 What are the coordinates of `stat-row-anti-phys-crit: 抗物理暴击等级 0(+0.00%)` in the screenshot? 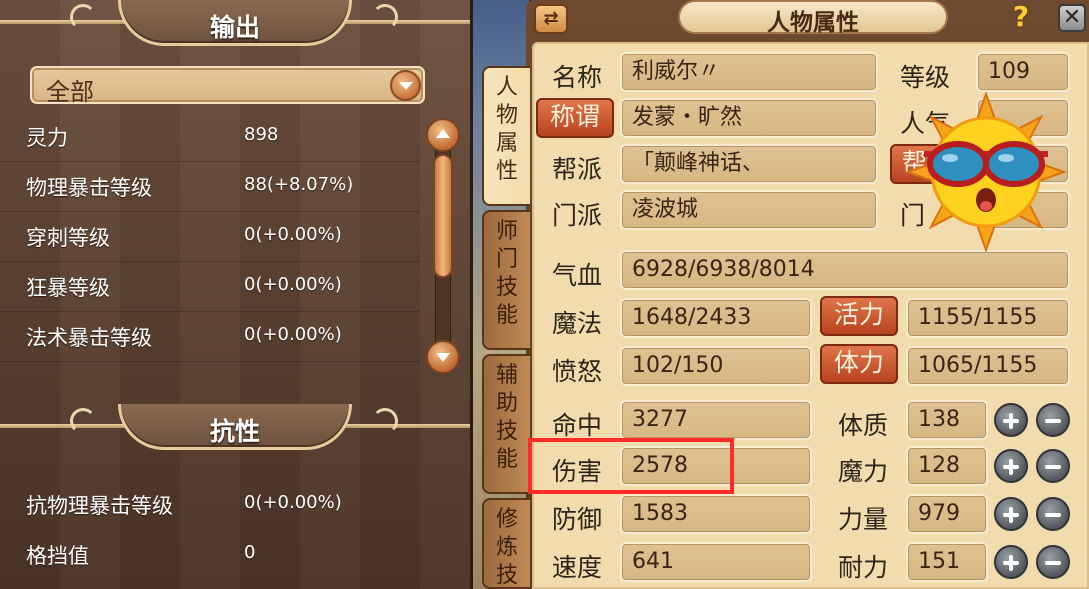 It's located at (210, 505).